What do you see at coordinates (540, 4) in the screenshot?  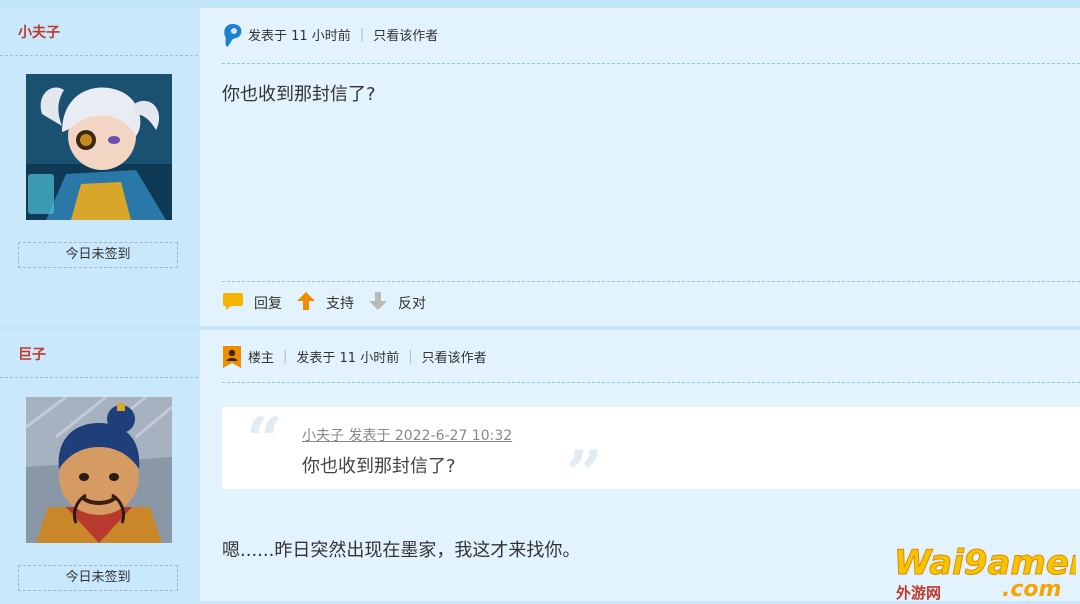 I see `top-strip` at bounding box center [540, 4].